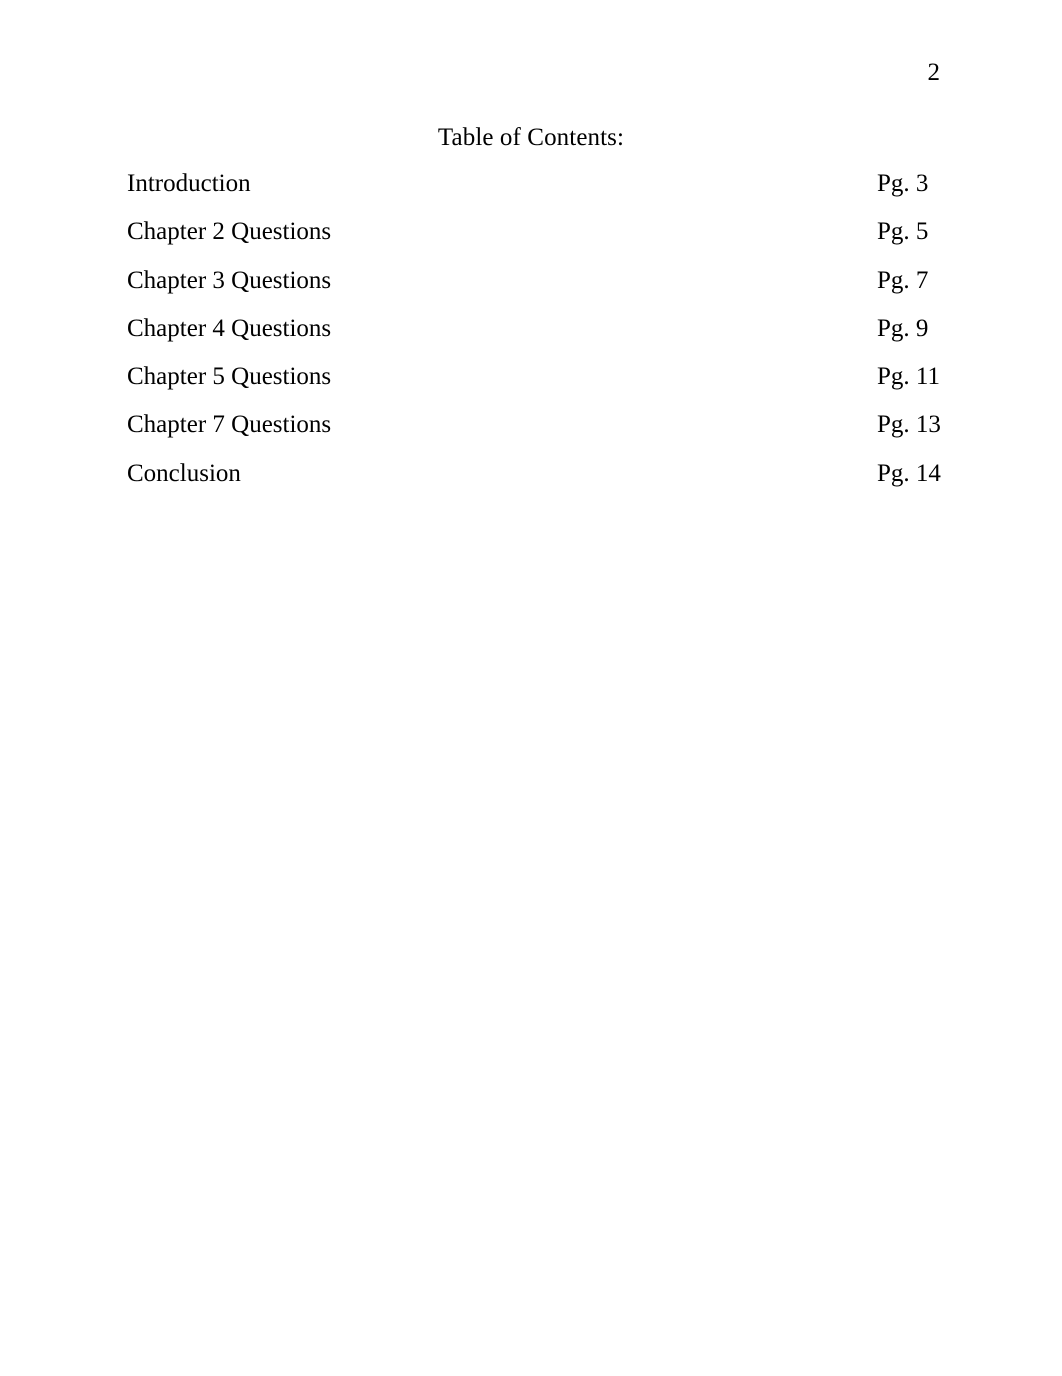 This screenshot has height=1376, width=1062. Describe the element at coordinates (908, 377) in the screenshot. I see `toc-entry-page: Pg. 11` at that location.